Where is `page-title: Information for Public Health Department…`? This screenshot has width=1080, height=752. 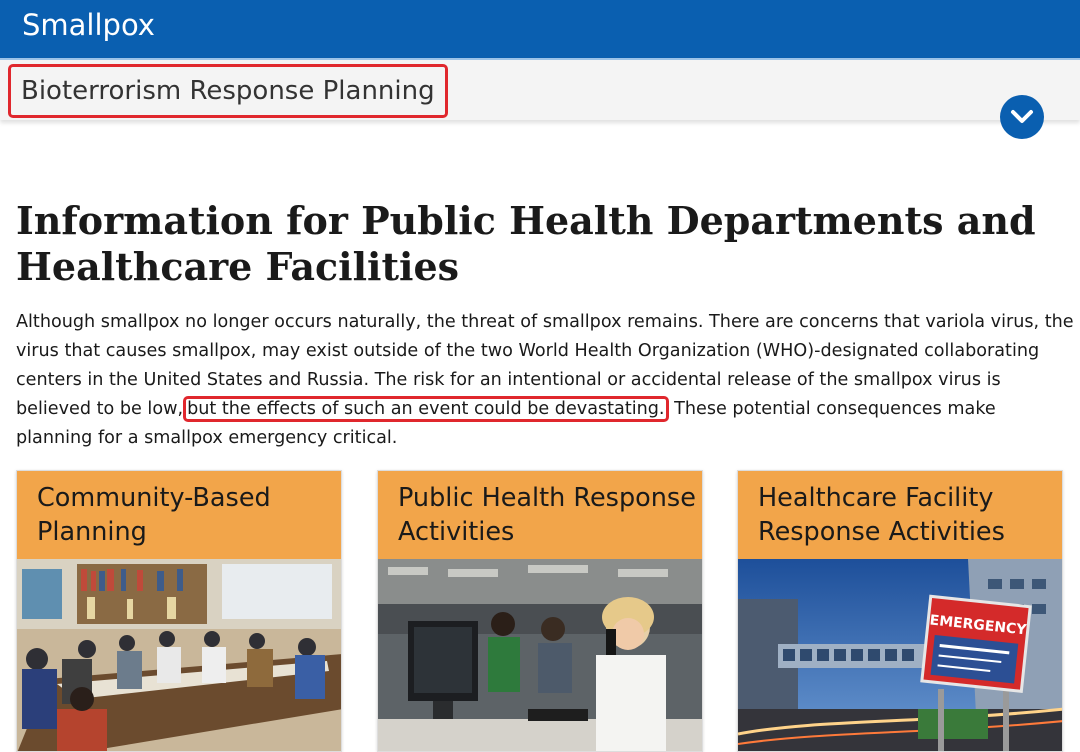
page-title: Information for Public Health Department… is located at coordinates (526, 243).